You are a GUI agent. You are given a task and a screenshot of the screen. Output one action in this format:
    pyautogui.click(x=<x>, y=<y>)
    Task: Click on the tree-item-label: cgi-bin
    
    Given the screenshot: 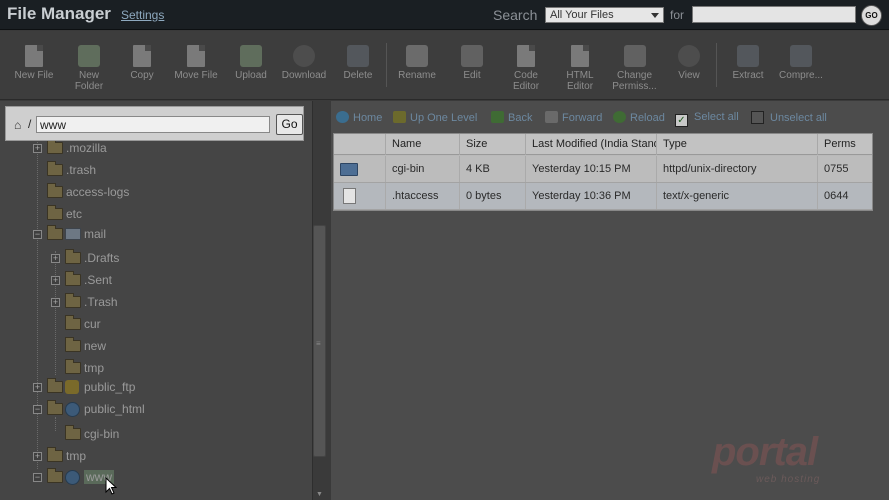 What is the action you would take?
    pyautogui.click(x=102, y=434)
    